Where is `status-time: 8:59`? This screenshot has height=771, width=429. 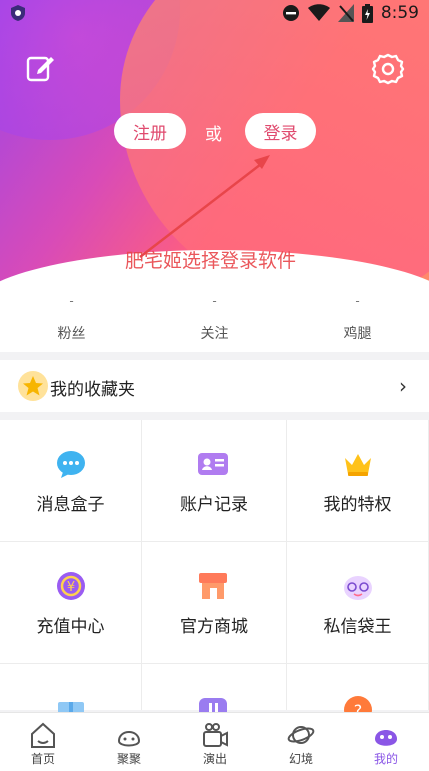 status-time: 8:59 is located at coordinates (399, 13).